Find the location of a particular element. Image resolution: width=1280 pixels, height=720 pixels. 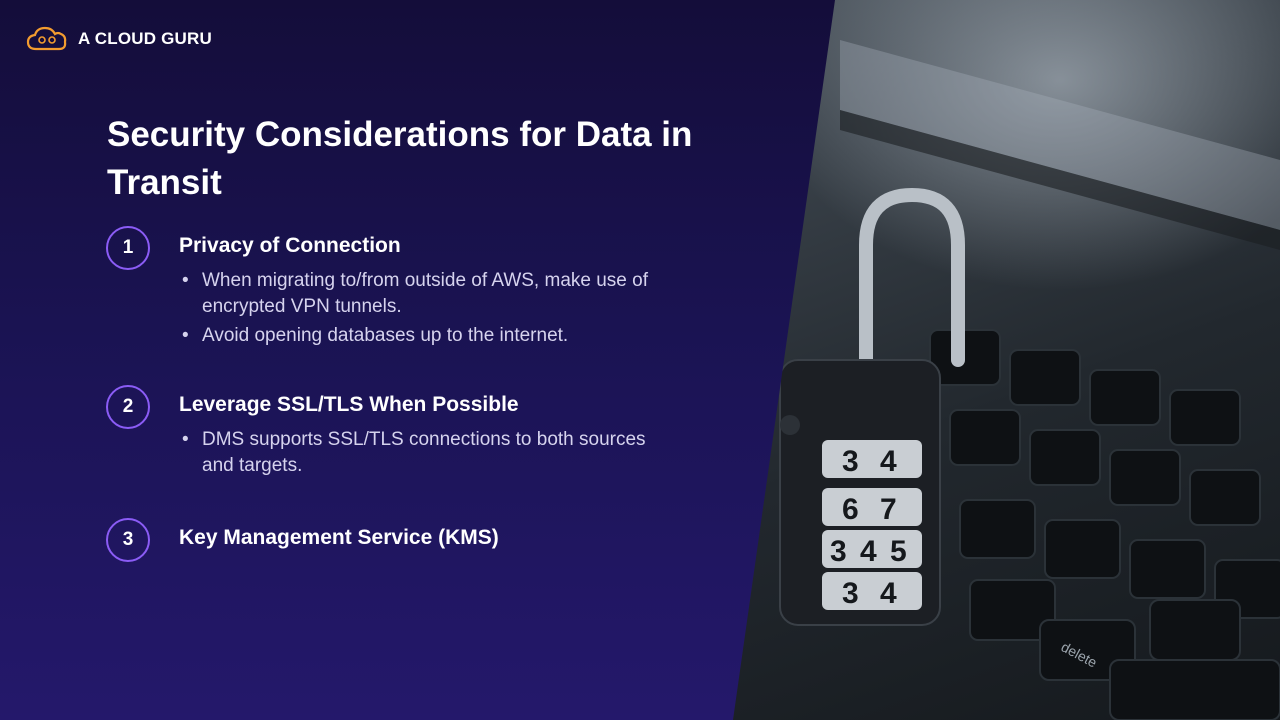

brand-logo: A CLOUD GURU is located at coordinates (119, 39).